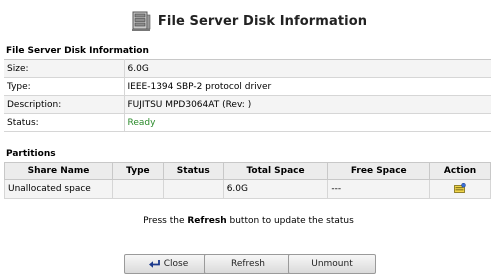  I want to click on description-label: Description:, so click(64, 104).